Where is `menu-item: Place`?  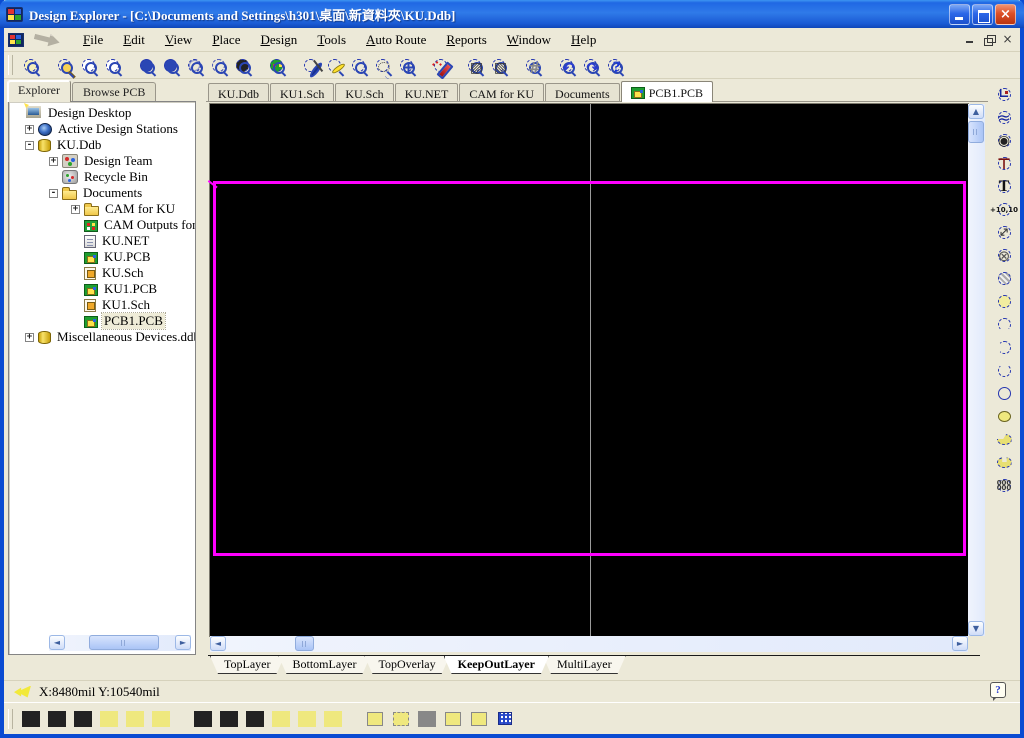 menu-item: Place is located at coordinates (226, 40).